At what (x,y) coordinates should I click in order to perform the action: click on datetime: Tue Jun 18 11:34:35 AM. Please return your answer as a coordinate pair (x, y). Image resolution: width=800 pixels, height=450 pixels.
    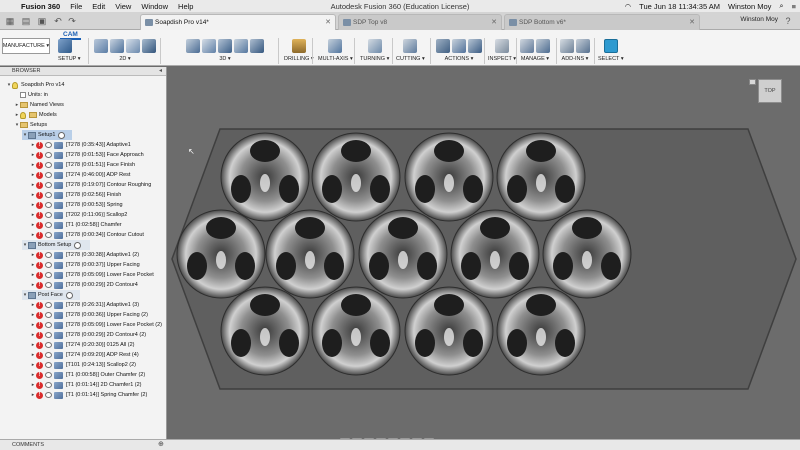
    Looking at the image, I should click on (679, 6).